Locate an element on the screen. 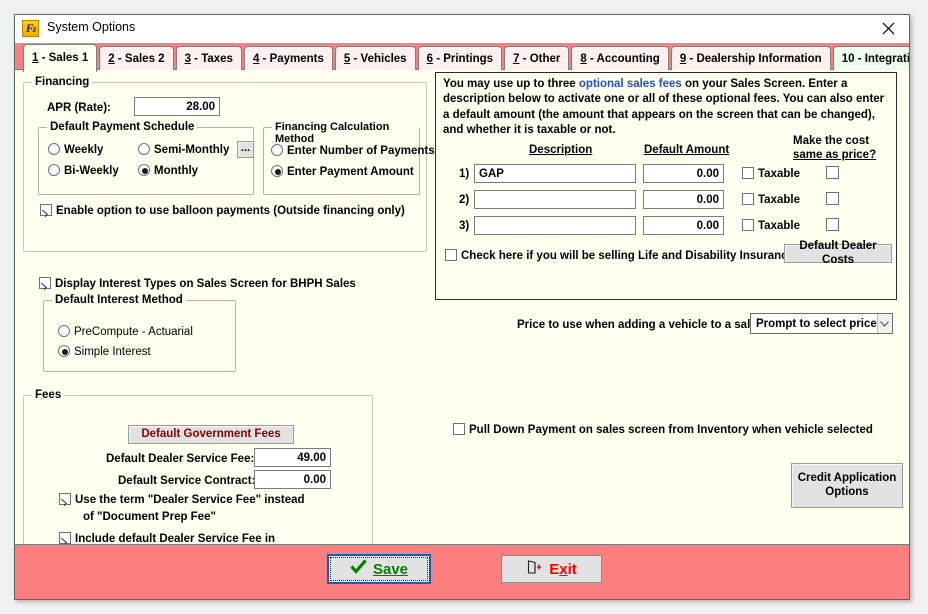  credit-application-options-button: Credit Application Options is located at coordinates (847, 485).